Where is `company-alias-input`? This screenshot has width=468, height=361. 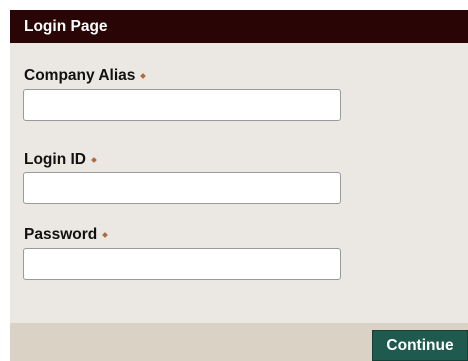
company-alias-input is located at coordinates (182, 105).